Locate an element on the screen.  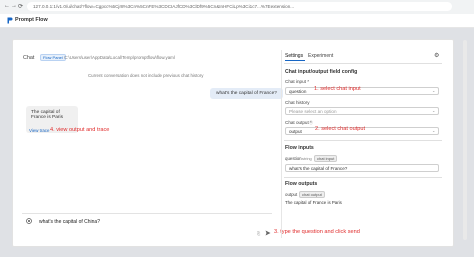
chat-input-select-value: question is located at coordinates (298, 91).